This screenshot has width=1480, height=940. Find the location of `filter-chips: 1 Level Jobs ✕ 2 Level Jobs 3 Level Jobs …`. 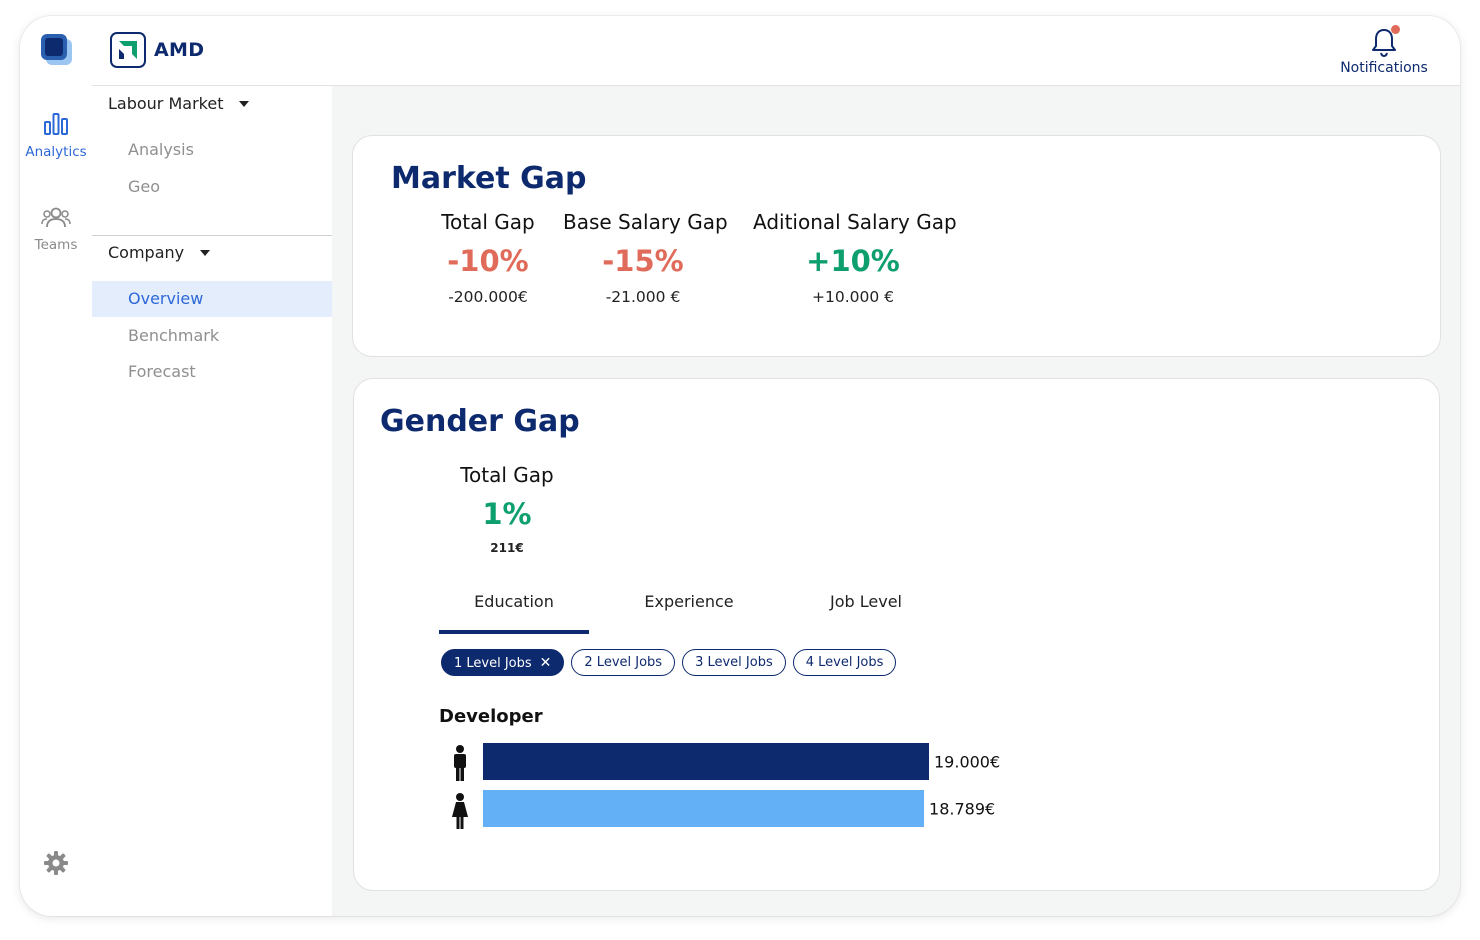

filter-chips: 1 Level Jobs ✕ 2 Level Jobs 3 Level Jobs … is located at coordinates (669, 662).